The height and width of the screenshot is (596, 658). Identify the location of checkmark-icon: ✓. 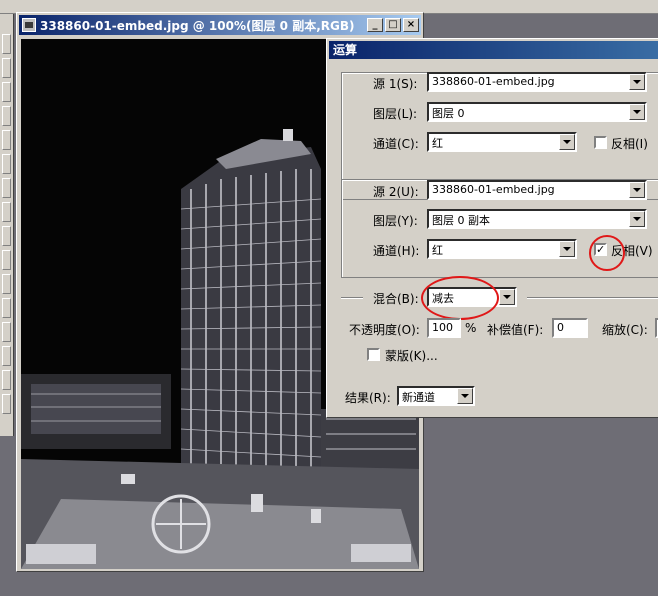
(601, 249).